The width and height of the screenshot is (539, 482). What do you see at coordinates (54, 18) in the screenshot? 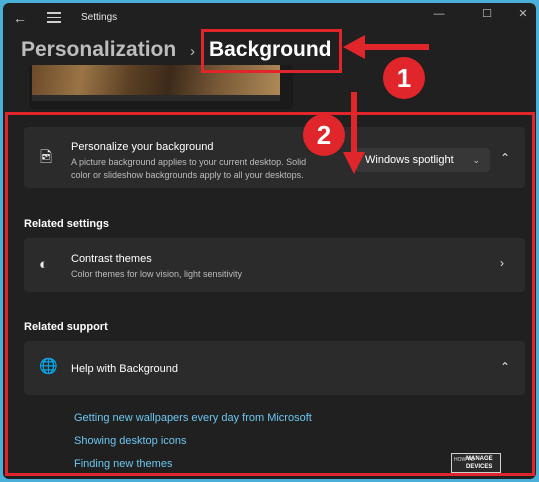
I see `hamburger-menu-icon` at bounding box center [54, 18].